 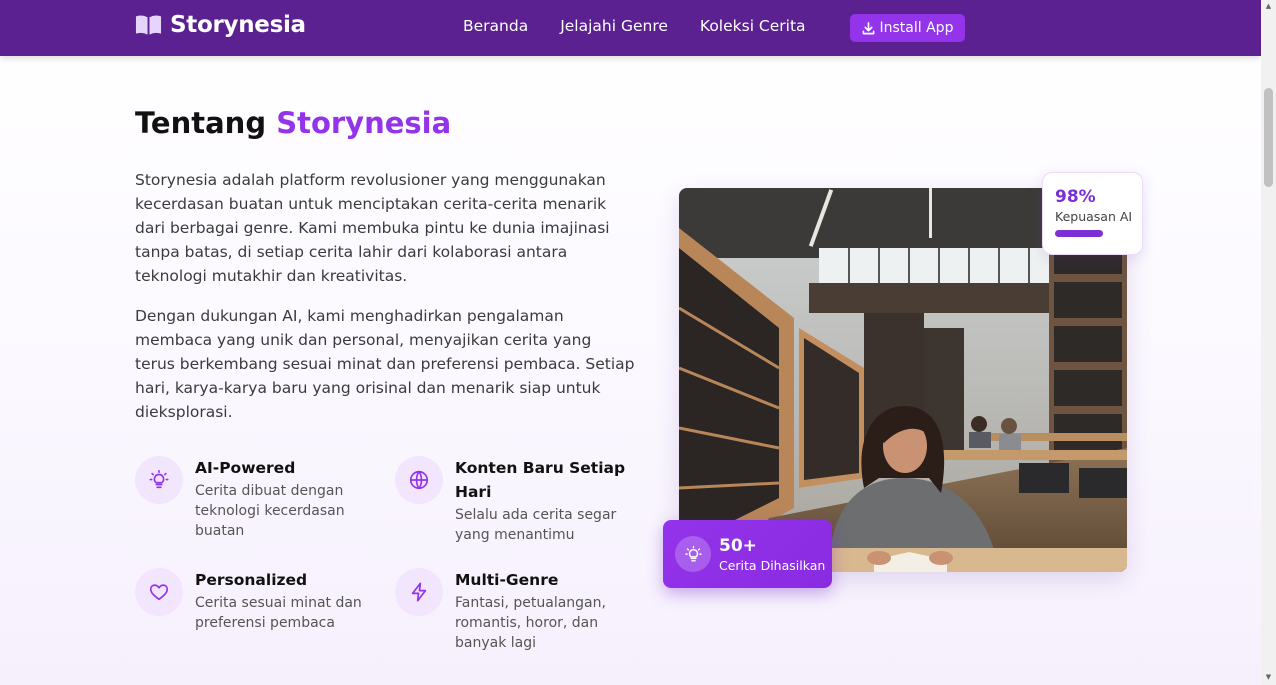 I want to click on nav-link-beranda: Beranda, so click(x=495, y=26).